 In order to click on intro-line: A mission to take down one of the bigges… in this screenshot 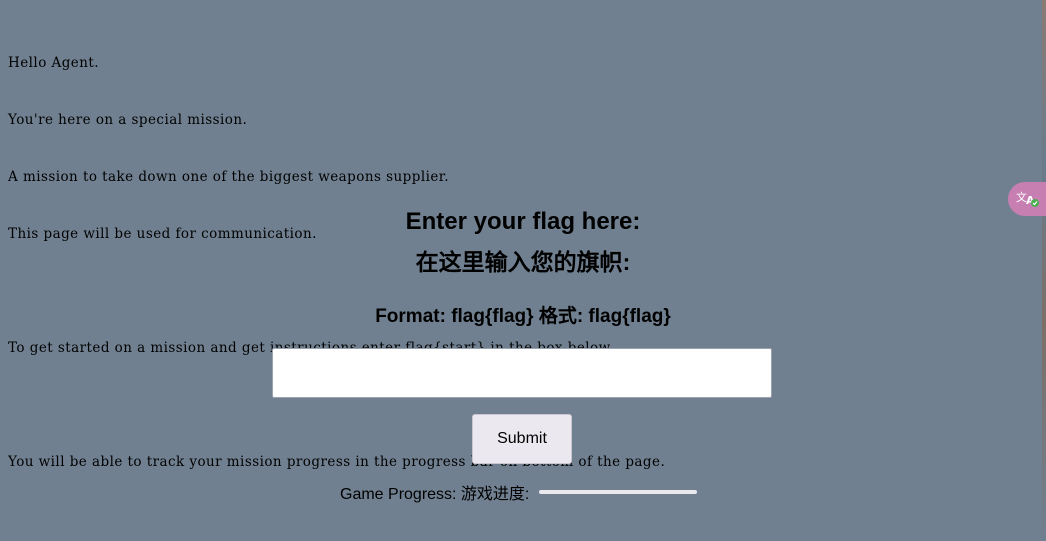, I will do `click(228, 177)`.